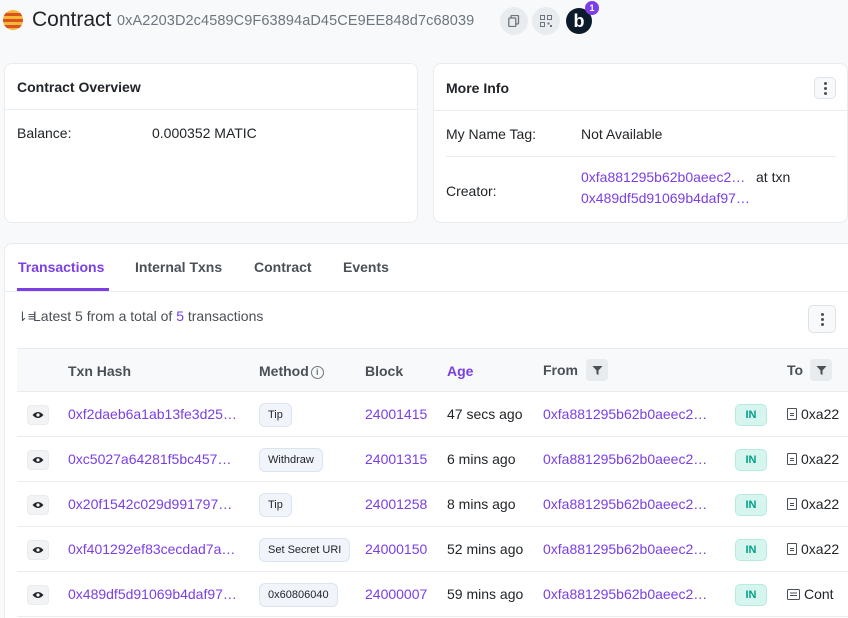  I want to click on age-value: 52 mins ago, so click(485, 549).